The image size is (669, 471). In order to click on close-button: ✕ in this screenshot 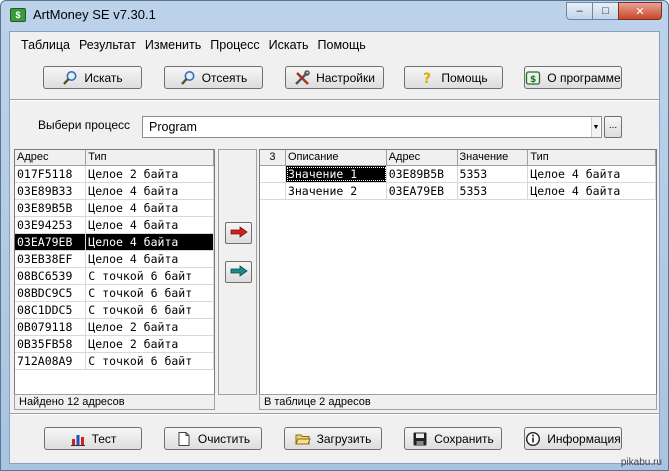, I will do `click(640, 11)`.